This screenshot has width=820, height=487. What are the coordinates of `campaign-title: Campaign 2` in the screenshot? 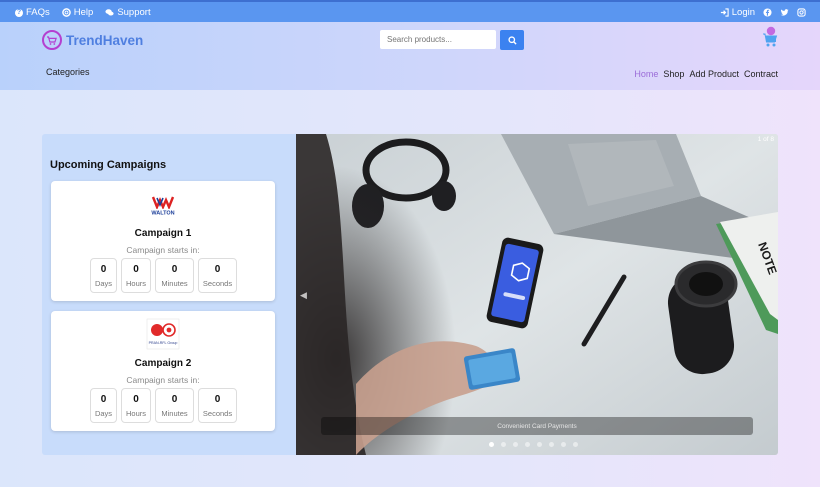 It's located at (163, 363).